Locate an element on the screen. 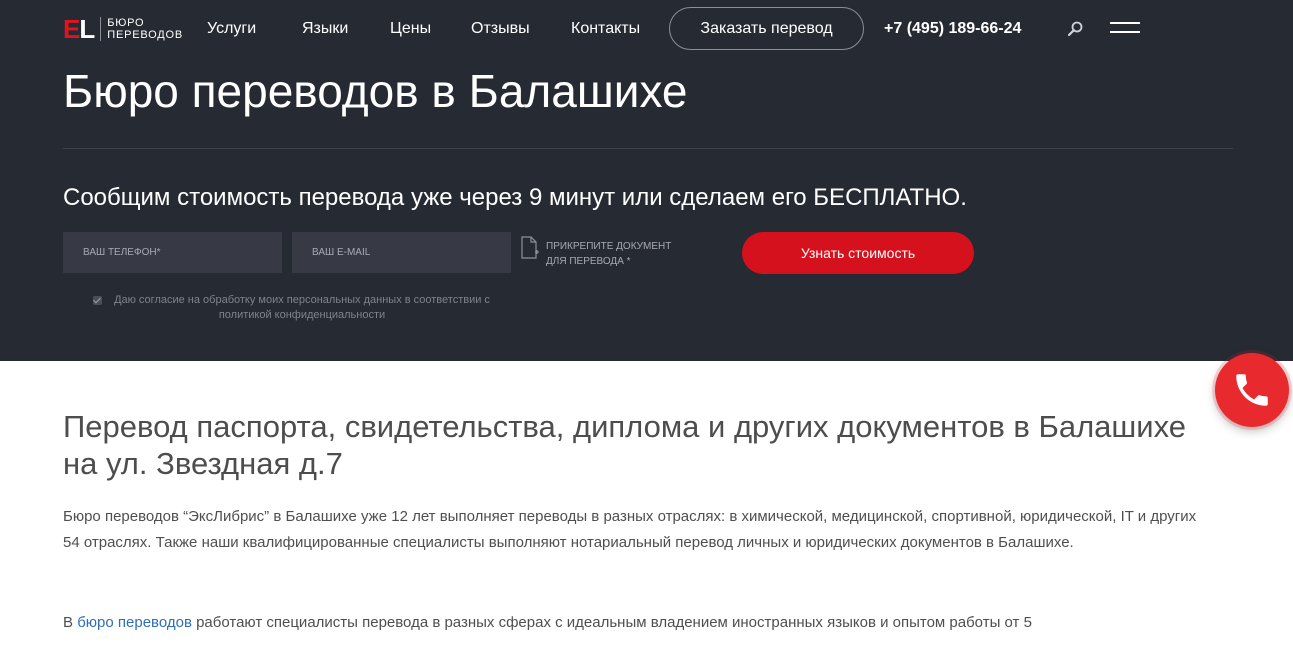  hero-divider is located at coordinates (648, 148).